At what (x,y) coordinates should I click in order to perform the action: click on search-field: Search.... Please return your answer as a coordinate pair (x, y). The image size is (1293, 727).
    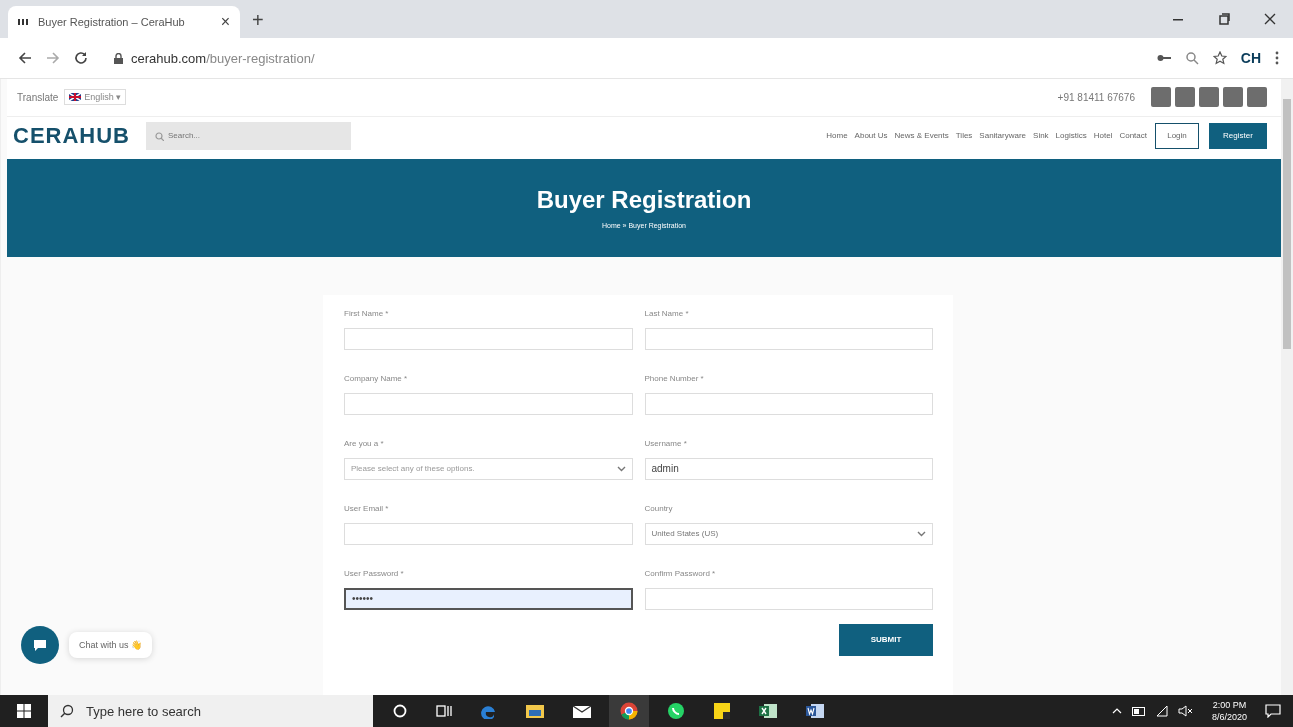
    Looking at the image, I should click on (248, 135).